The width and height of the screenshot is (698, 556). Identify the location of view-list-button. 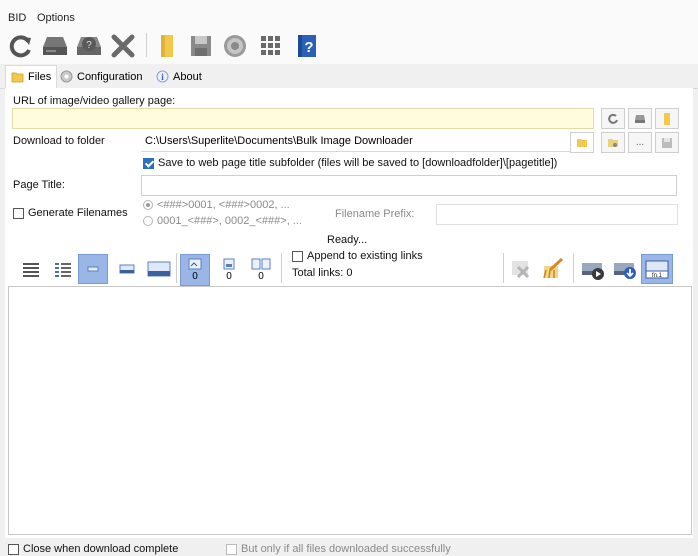
(63, 269).